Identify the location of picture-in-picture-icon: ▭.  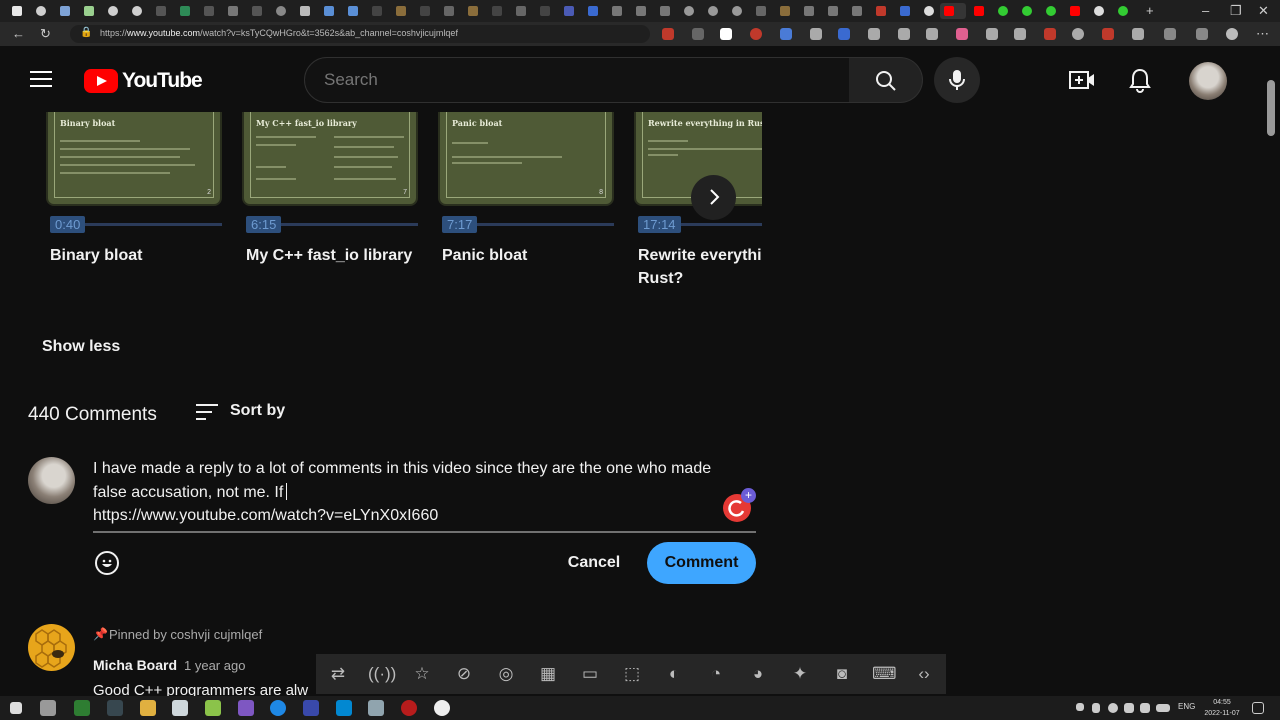
(590, 674).